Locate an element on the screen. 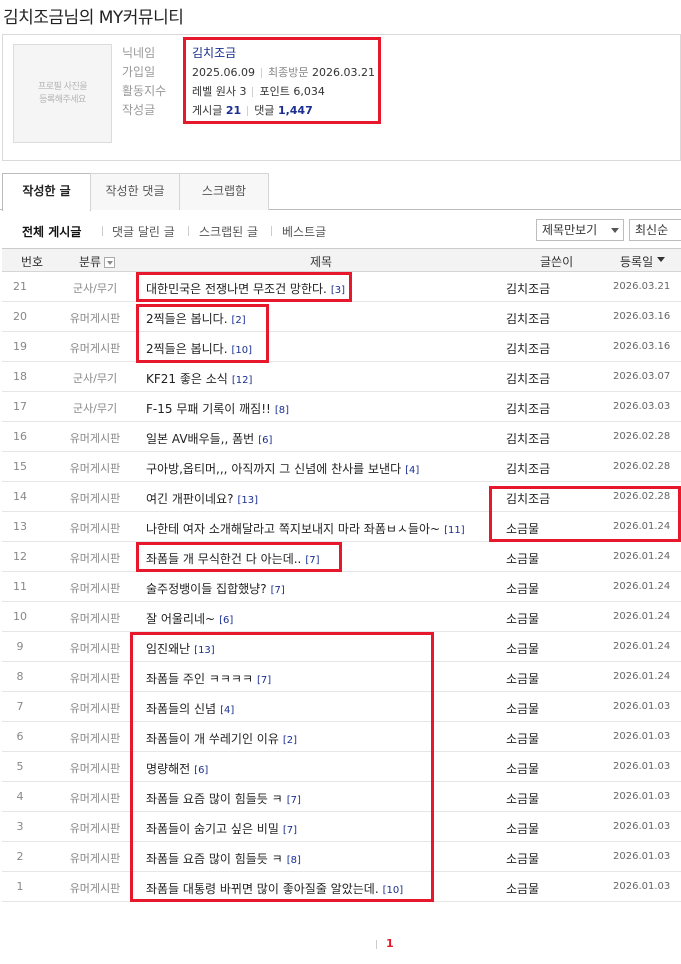 The height and width of the screenshot is (964, 681). row-title-link: 좌폼들 주인 ㅋㅋㅋㅋ [7] is located at coordinates (208, 678).